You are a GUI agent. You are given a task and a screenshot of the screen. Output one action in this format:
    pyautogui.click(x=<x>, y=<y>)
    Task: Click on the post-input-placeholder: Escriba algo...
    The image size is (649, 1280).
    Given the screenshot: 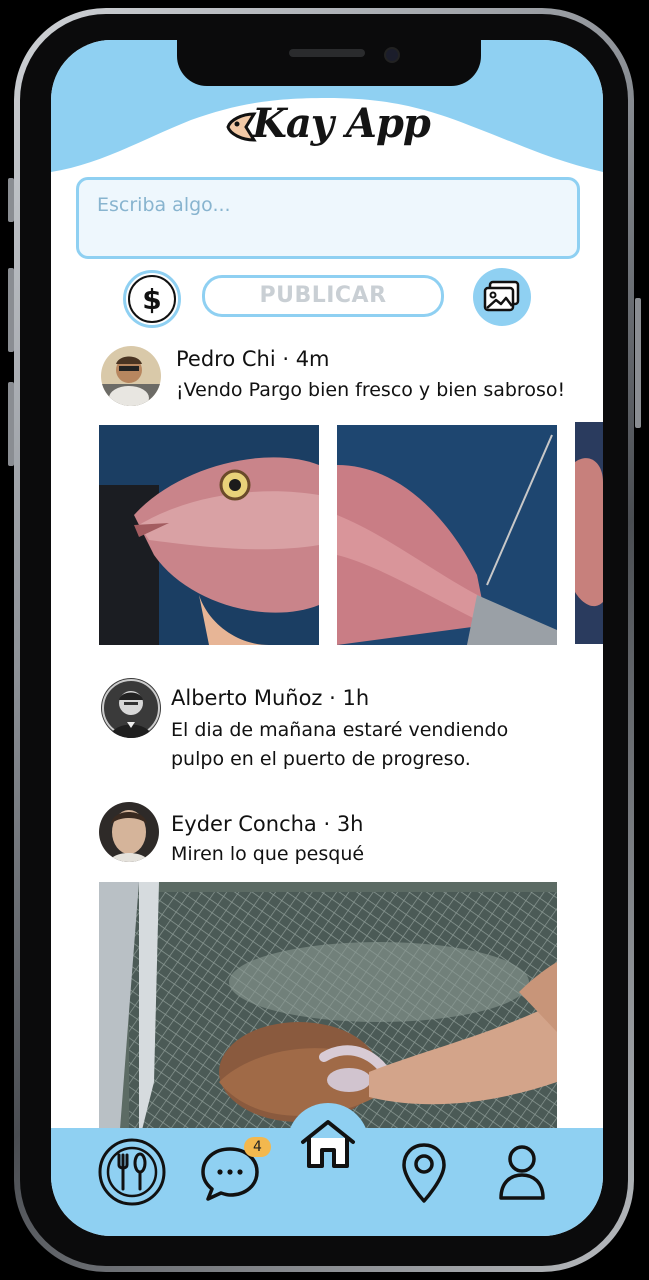 What is the action you would take?
    pyautogui.click(x=164, y=205)
    